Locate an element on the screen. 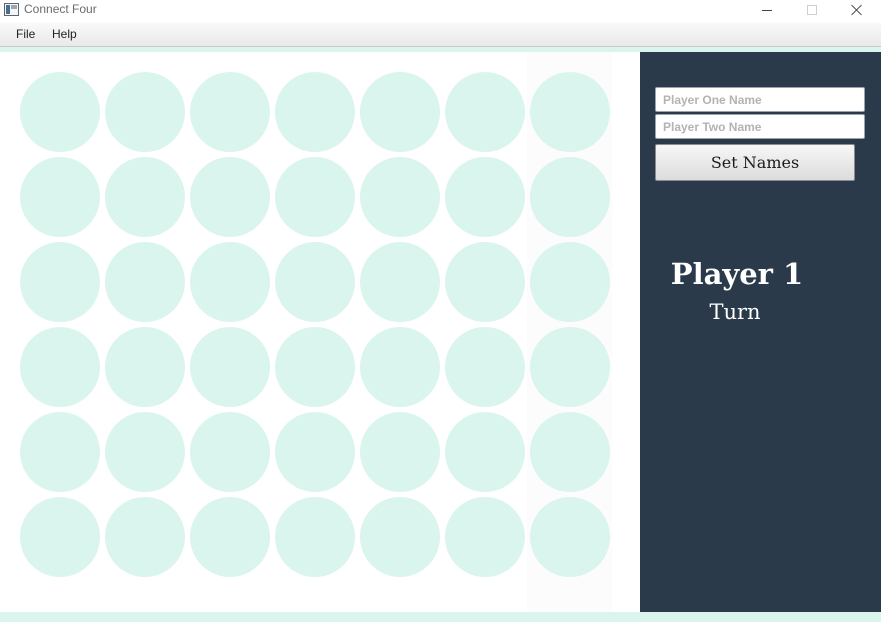  app-icon is located at coordinates (11, 9).